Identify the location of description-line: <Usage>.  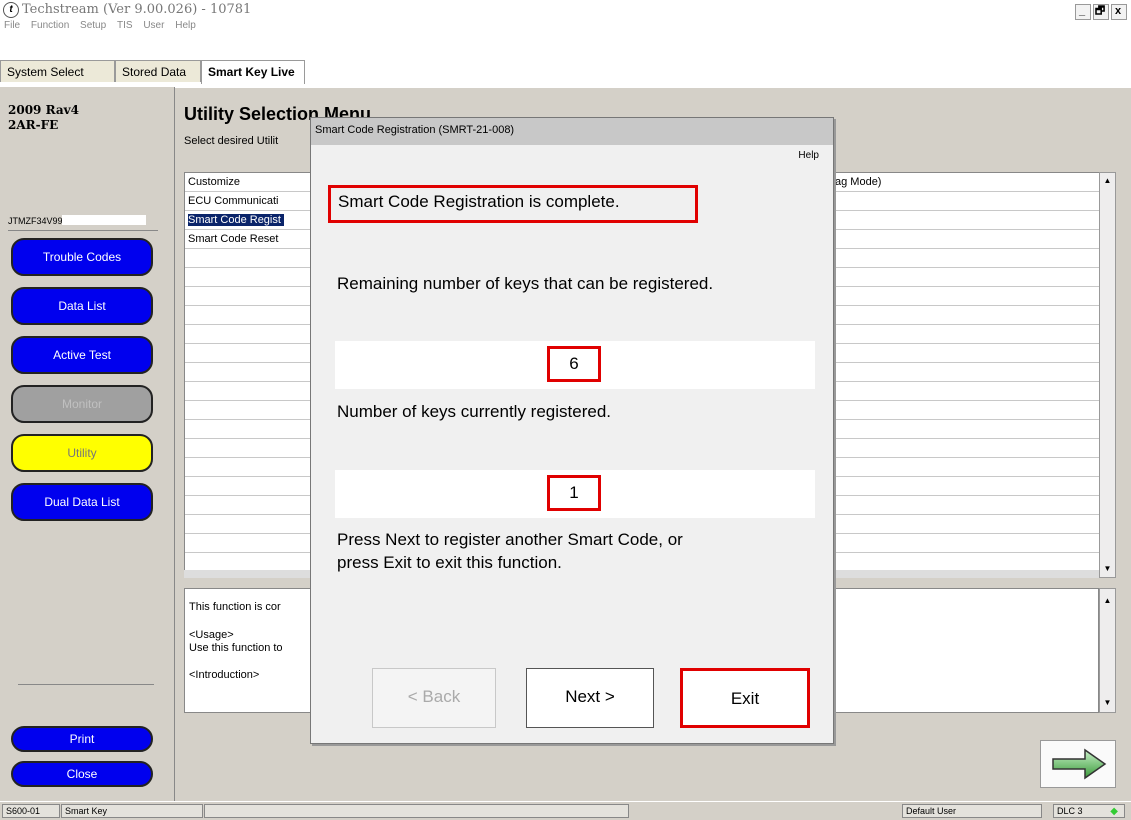
(211, 635).